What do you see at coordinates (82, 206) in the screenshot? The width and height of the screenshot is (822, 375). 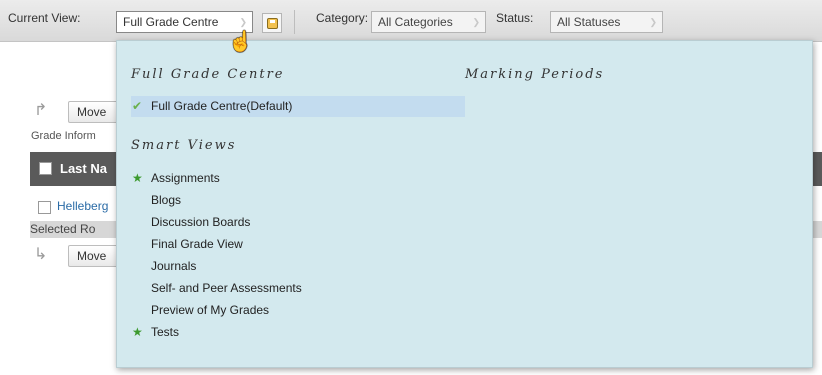 I see `student-name-link: Helleberg` at bounding box center [82, 206].